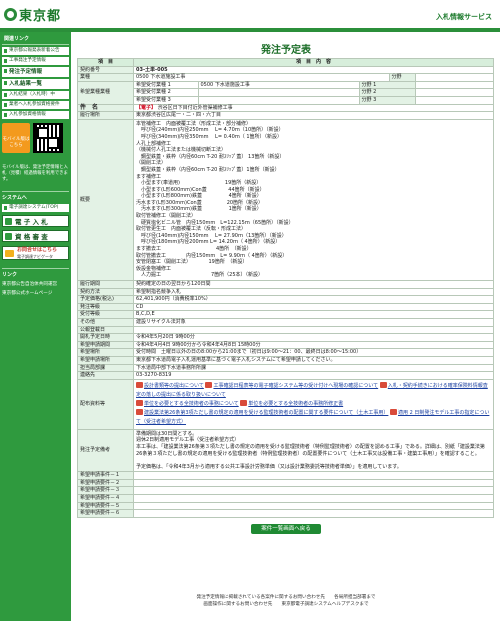 Image resolution: width=500 pixels, height=621 pixels. What do you see at coordinates (9, 253) in the screenshot?
I see `inquiry-icon` at bounding box center [9, 253].